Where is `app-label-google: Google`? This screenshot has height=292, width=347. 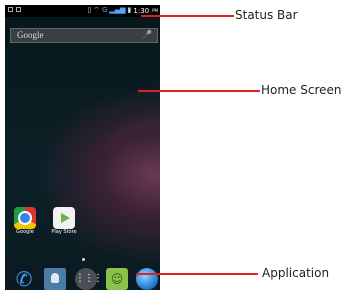 app-label-google: Google is located at coordinates (25, 232).